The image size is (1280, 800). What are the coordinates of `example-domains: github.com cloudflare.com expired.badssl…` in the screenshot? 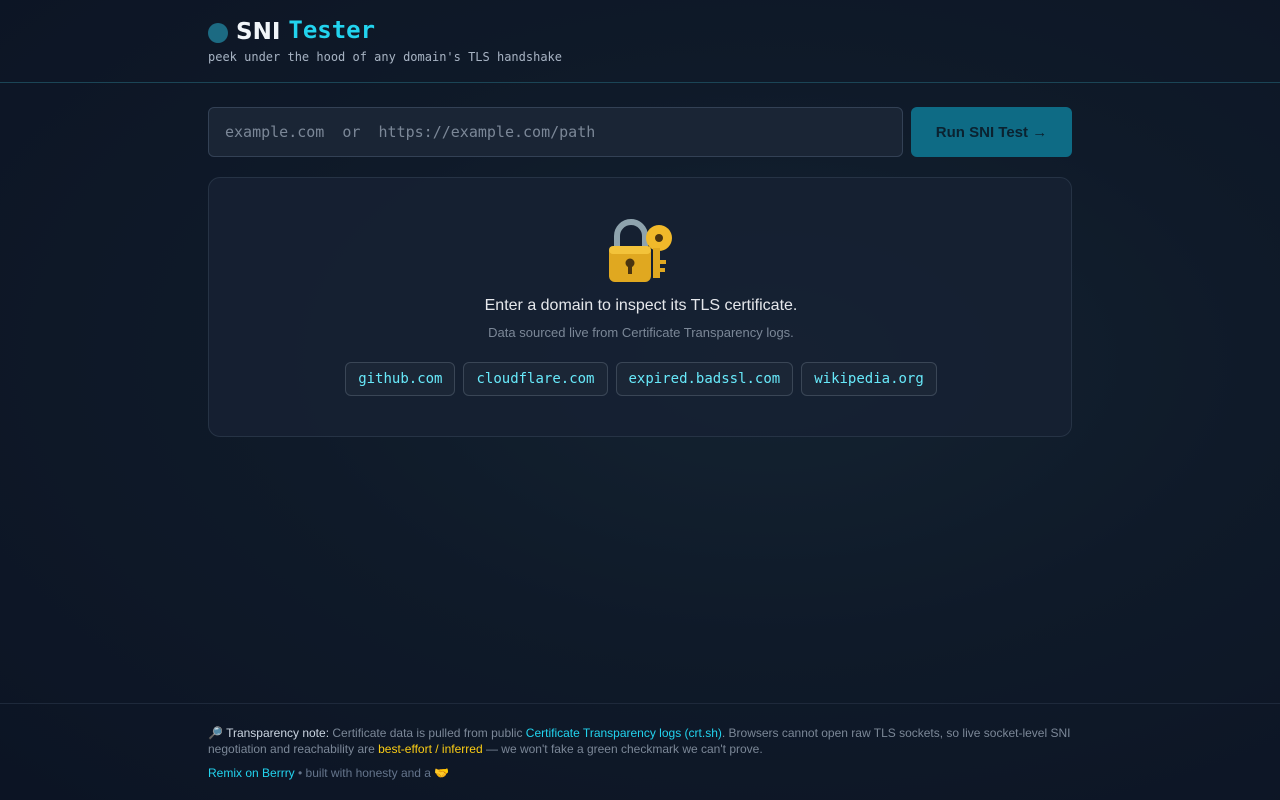 It's located at (641, 379).